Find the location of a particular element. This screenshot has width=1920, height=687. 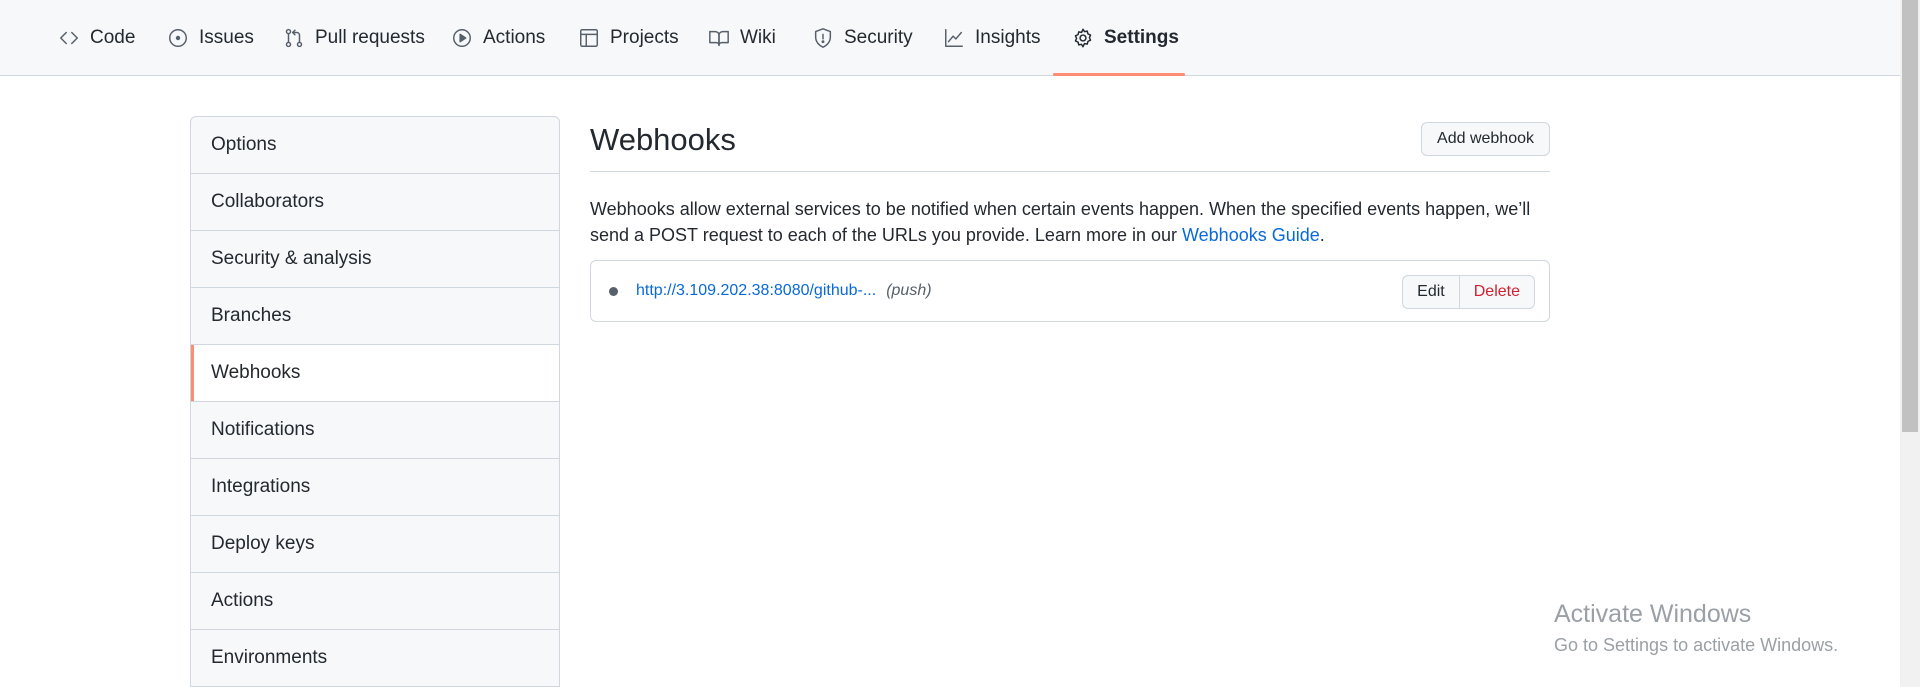

tab-pull-requests: Pull requests is located at coordinates (354, 38).